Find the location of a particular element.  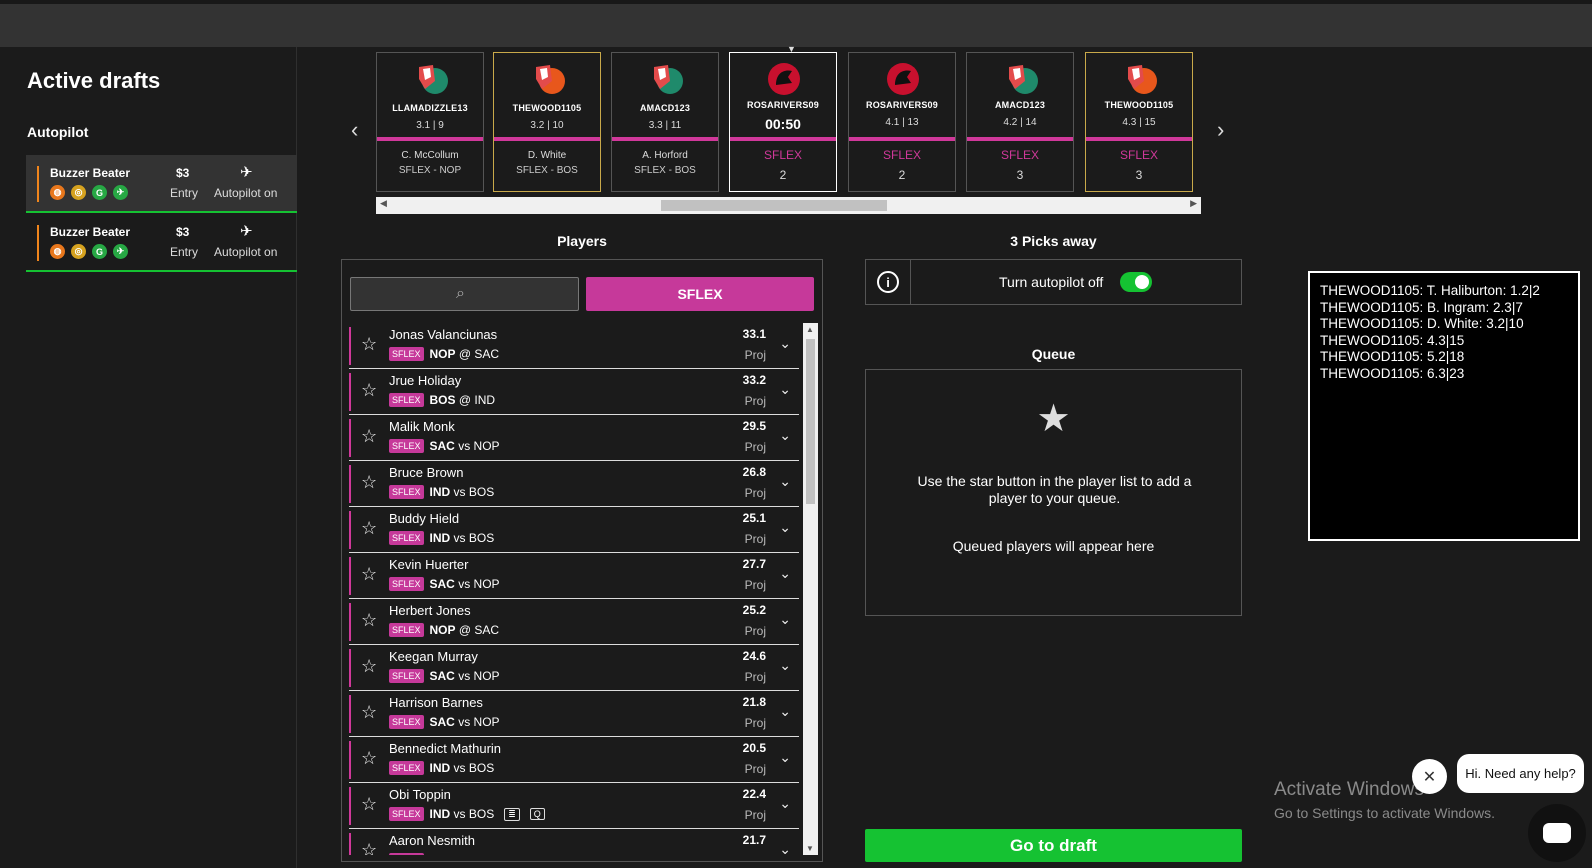

pick-player: A. Horford is located at coordinates (665, 155).